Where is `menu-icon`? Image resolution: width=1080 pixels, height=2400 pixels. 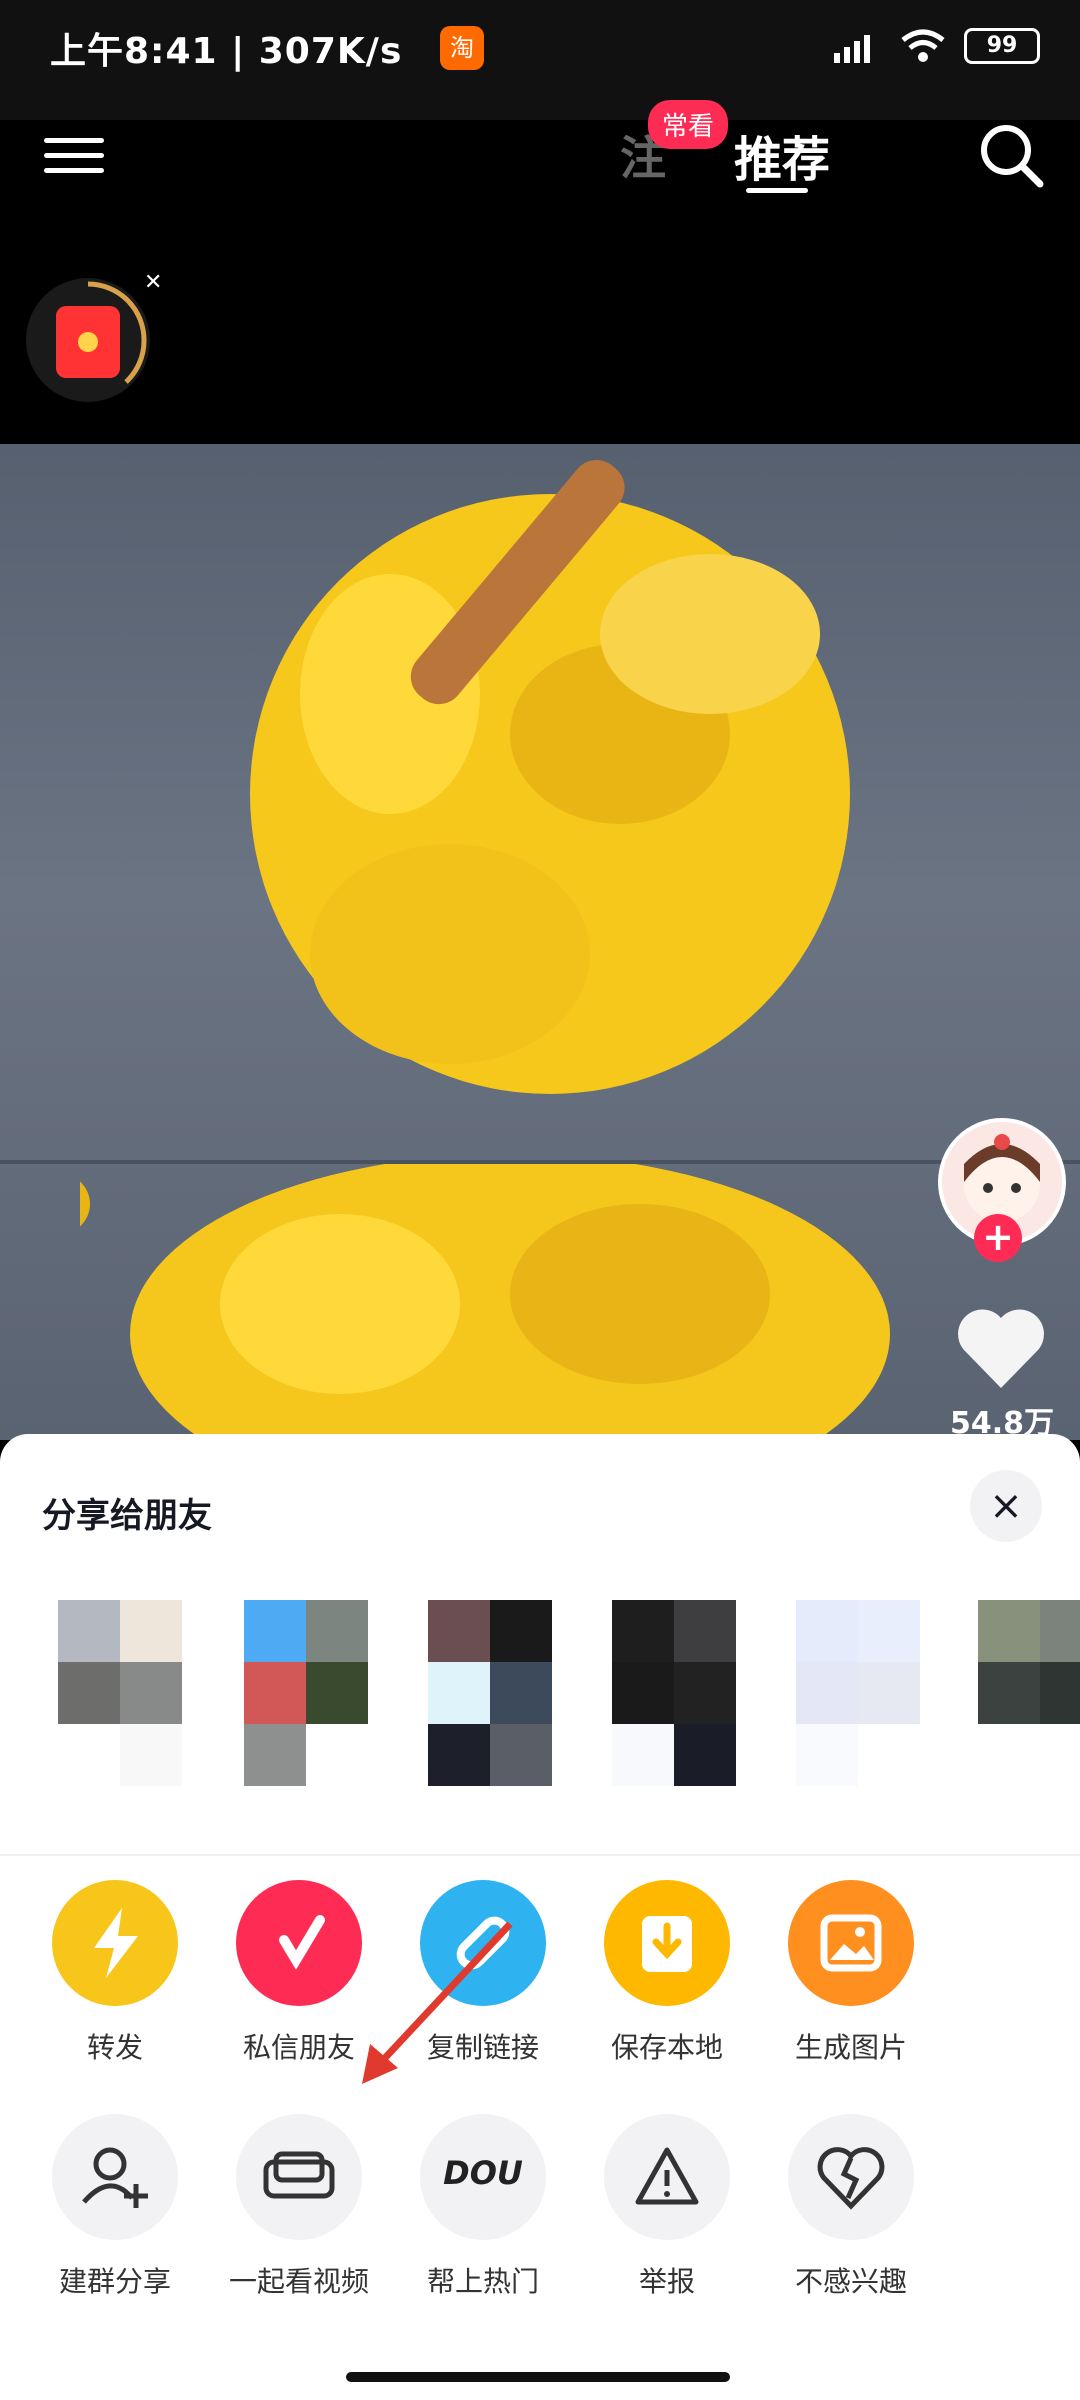 menu-icon is located at coordinates (74, 158).